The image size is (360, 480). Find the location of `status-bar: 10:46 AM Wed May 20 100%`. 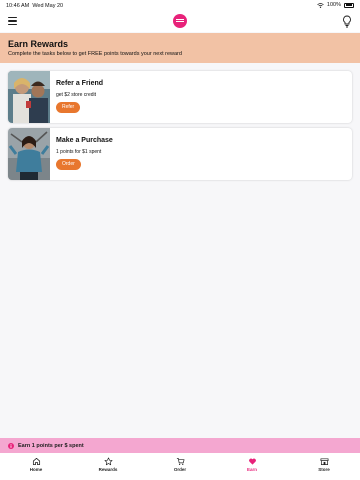

status-bar: 10:46 AM Wed May 20 100% is located at coordinates (180, 6).